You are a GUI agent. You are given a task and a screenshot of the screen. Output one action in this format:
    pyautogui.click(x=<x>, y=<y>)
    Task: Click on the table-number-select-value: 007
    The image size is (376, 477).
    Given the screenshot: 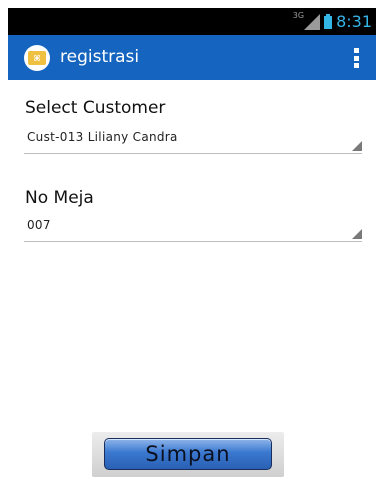 What is the action you would take?
    pyautogui.click(x=39, y=225)
    